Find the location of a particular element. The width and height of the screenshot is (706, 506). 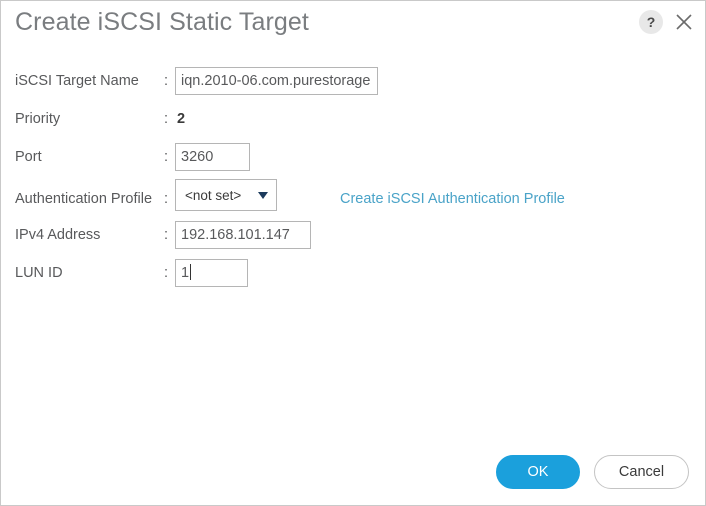

priority-label: Priority is located at coordinates (38, 119).